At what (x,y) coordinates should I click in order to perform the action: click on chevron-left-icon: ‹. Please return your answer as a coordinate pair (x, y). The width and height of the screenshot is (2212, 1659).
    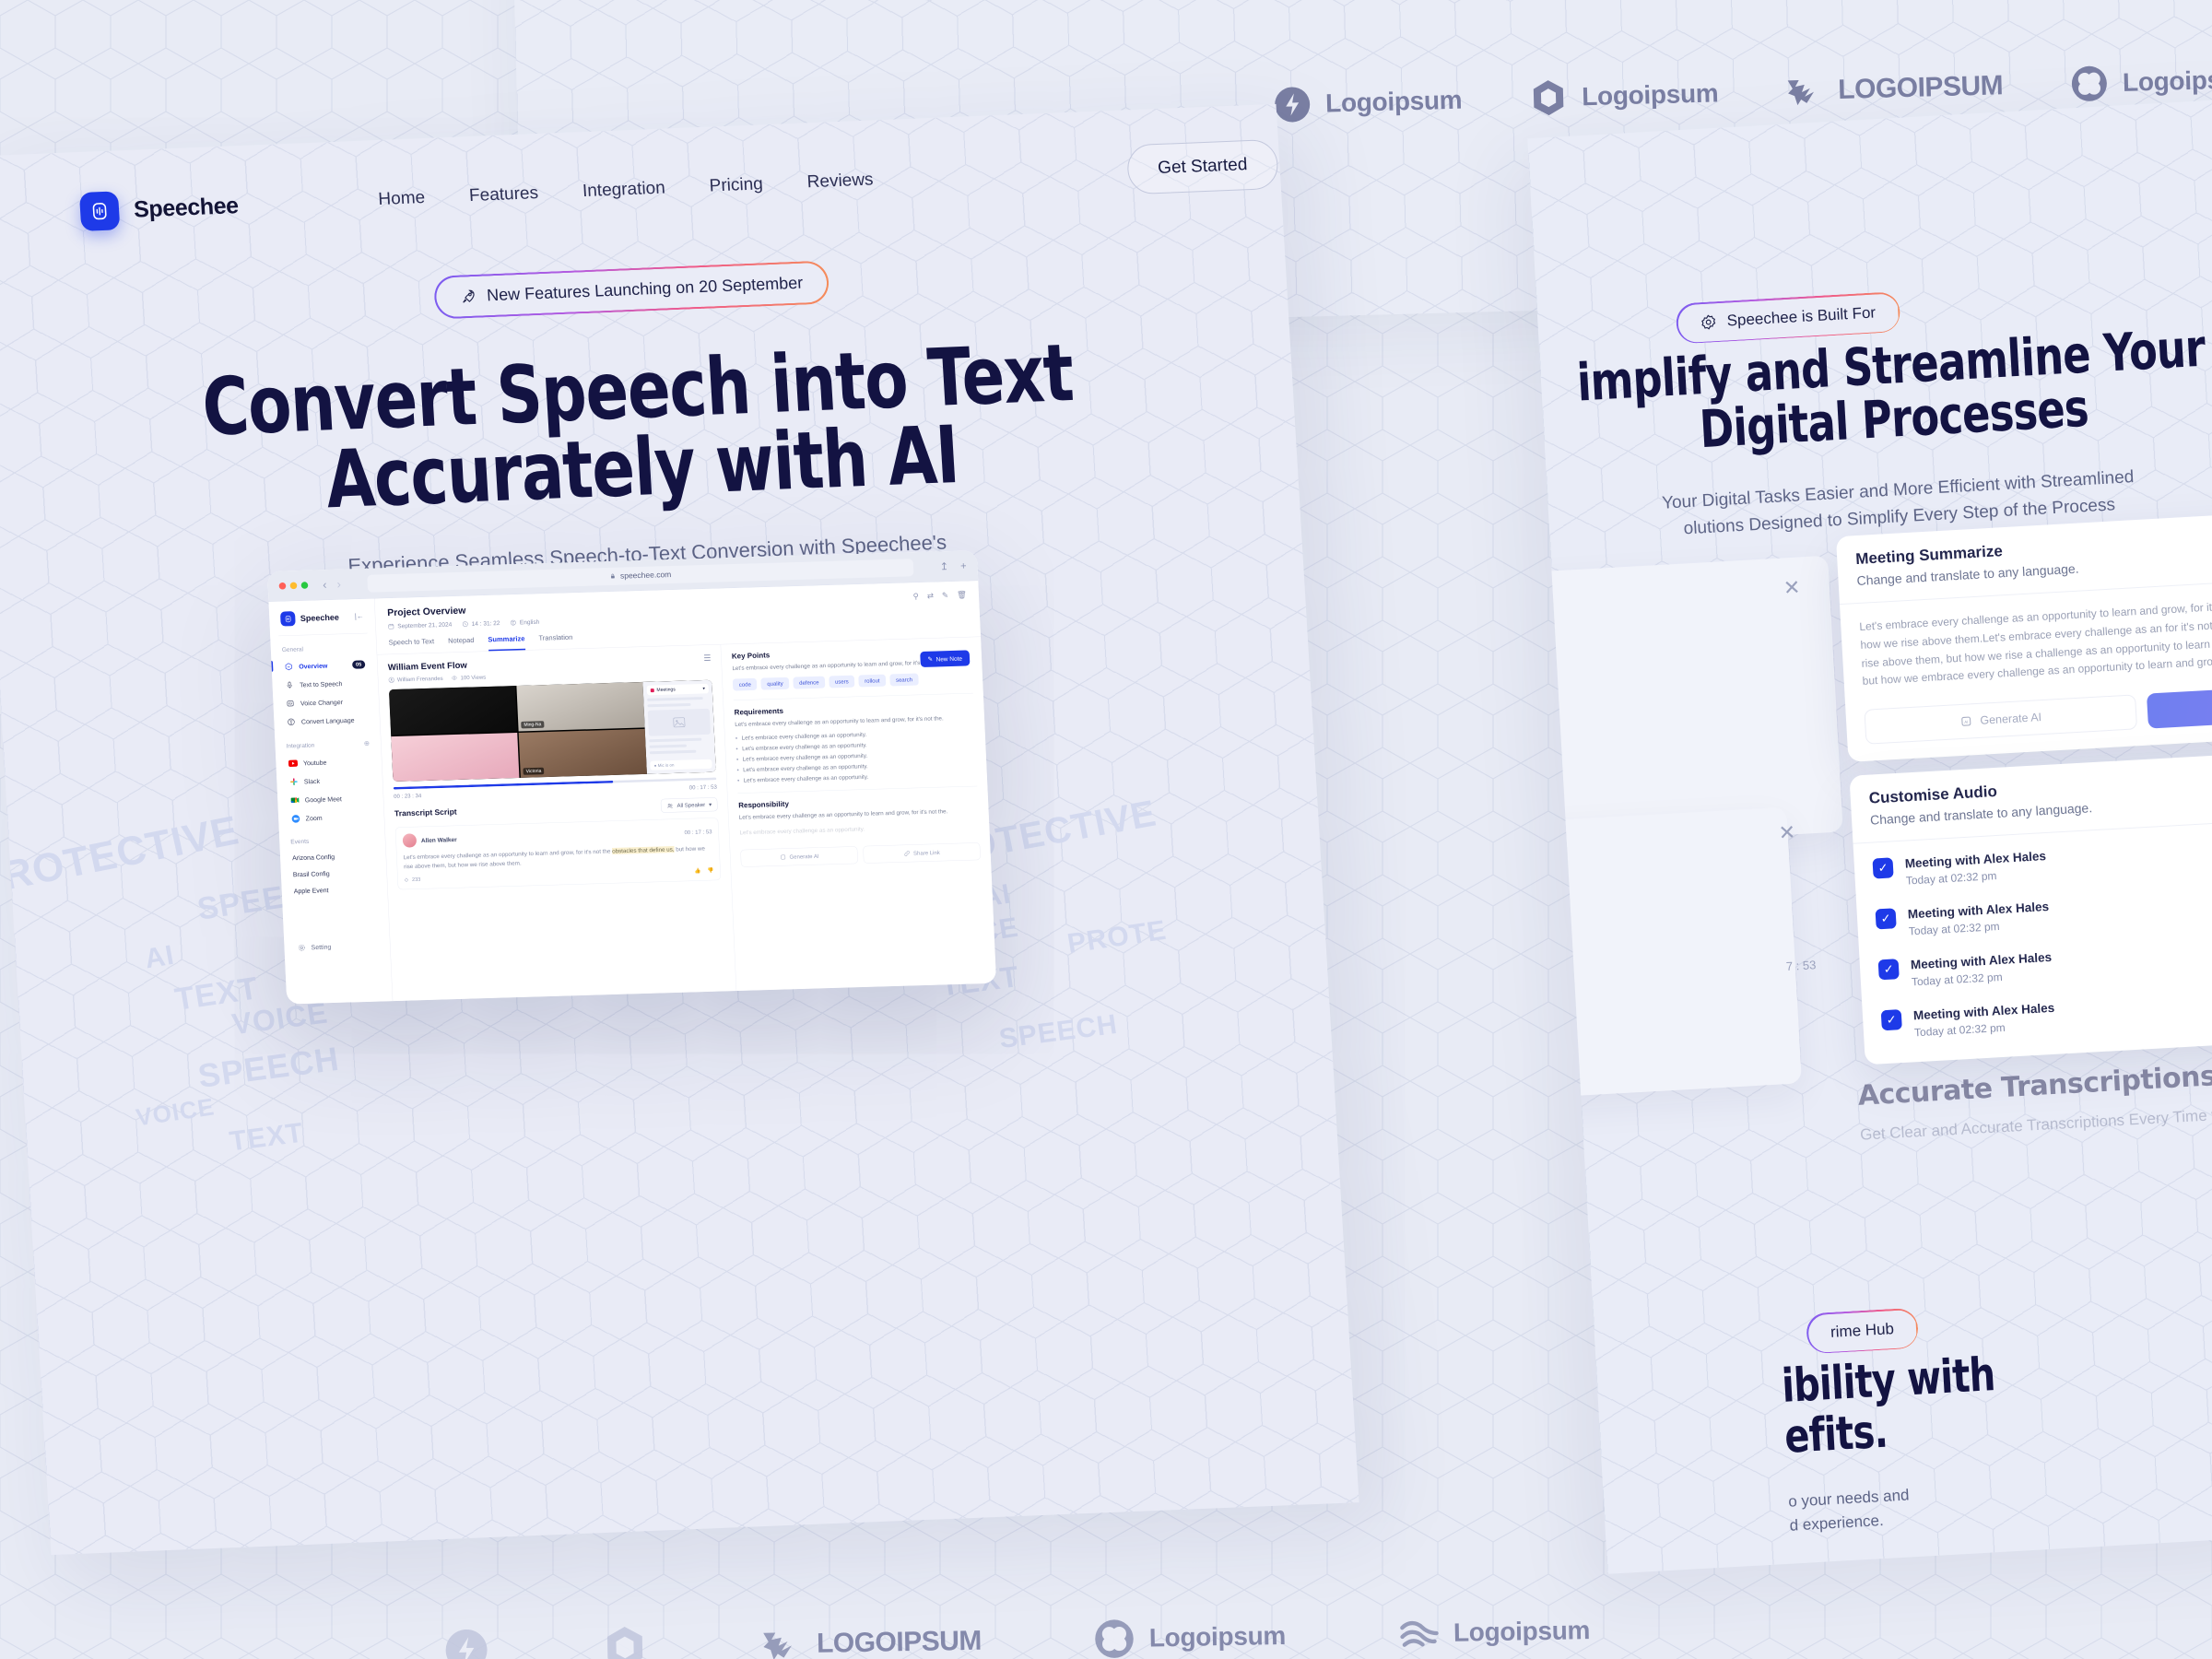
    Looking at the image, I should click on (325, 585).